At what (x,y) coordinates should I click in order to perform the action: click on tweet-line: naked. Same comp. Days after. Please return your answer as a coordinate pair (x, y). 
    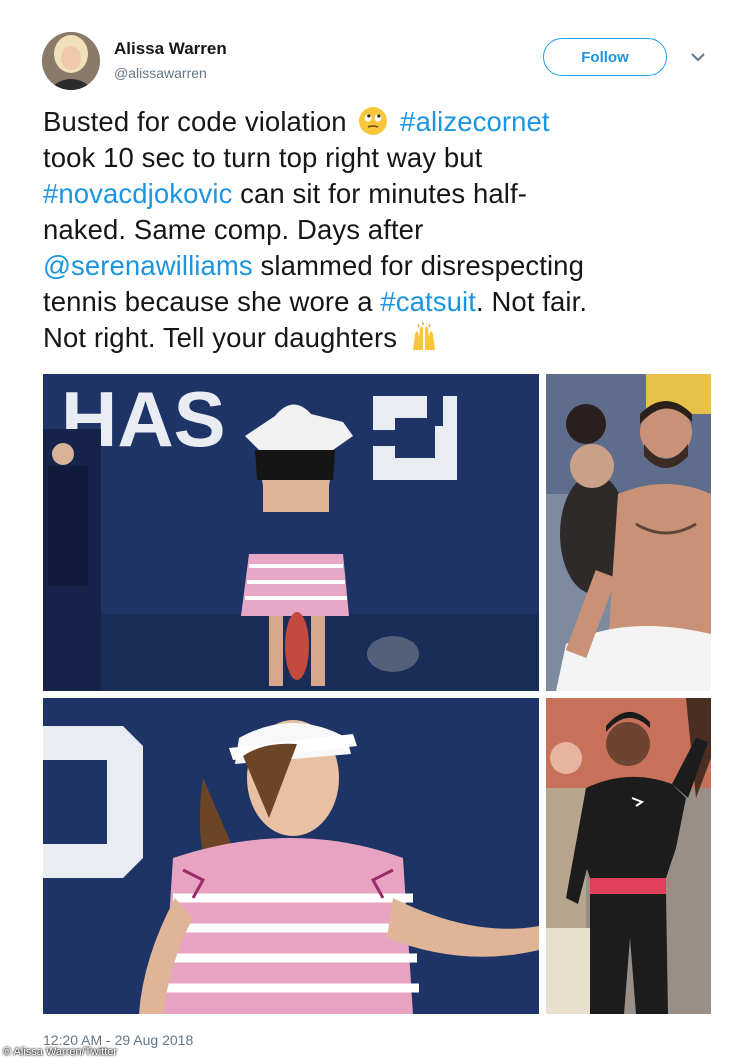
    Looking at the image, I should click on (233, 229).